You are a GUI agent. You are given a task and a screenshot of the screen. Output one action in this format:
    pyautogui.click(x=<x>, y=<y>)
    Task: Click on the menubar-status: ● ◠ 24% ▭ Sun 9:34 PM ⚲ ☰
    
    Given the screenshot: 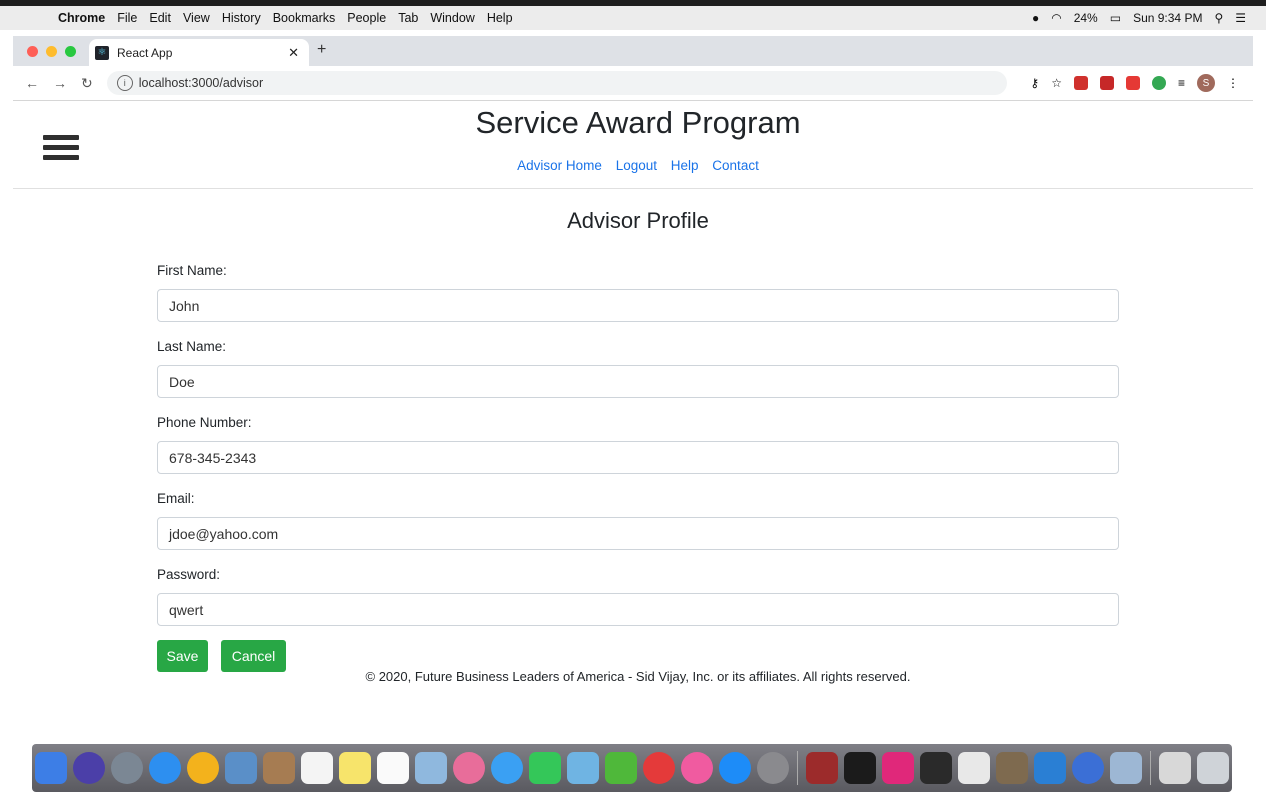 What is the action you would take?
    pyautogui.click(x=1133, y=18)
    